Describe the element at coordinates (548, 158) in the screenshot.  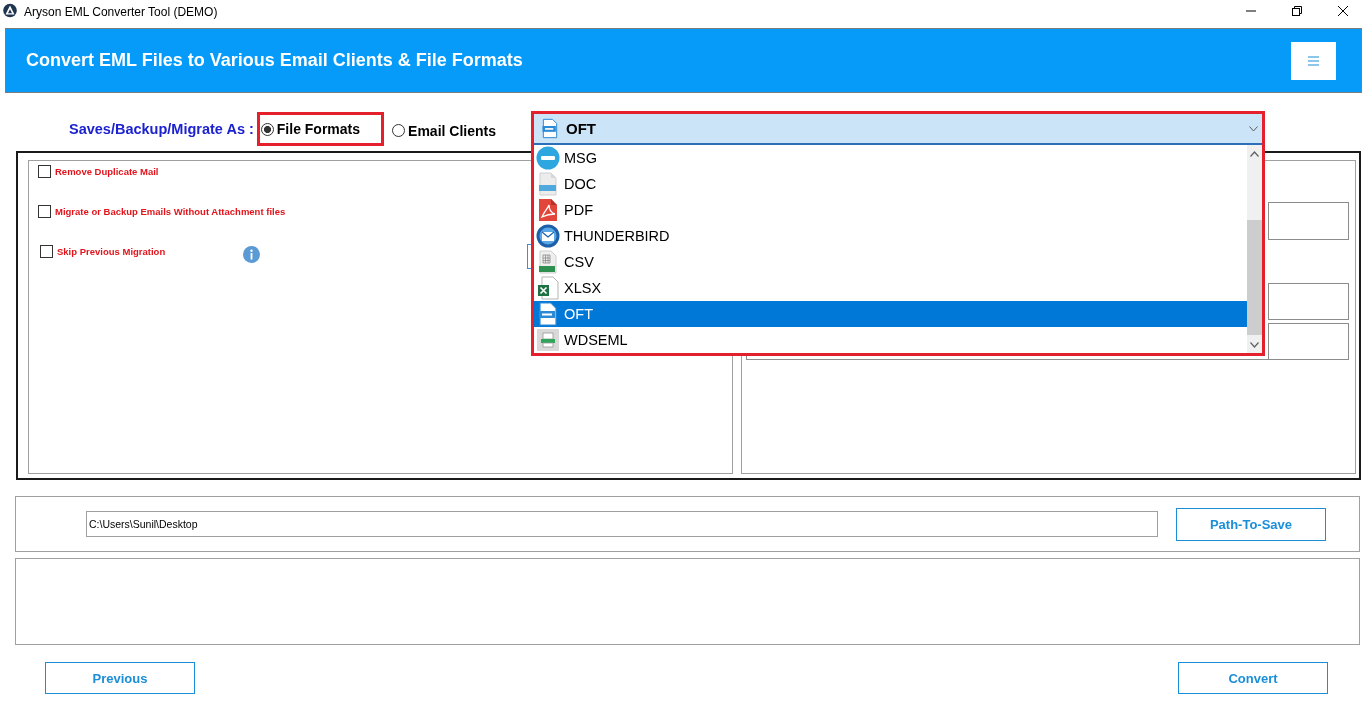
I see `round-badge-icon` at that location.